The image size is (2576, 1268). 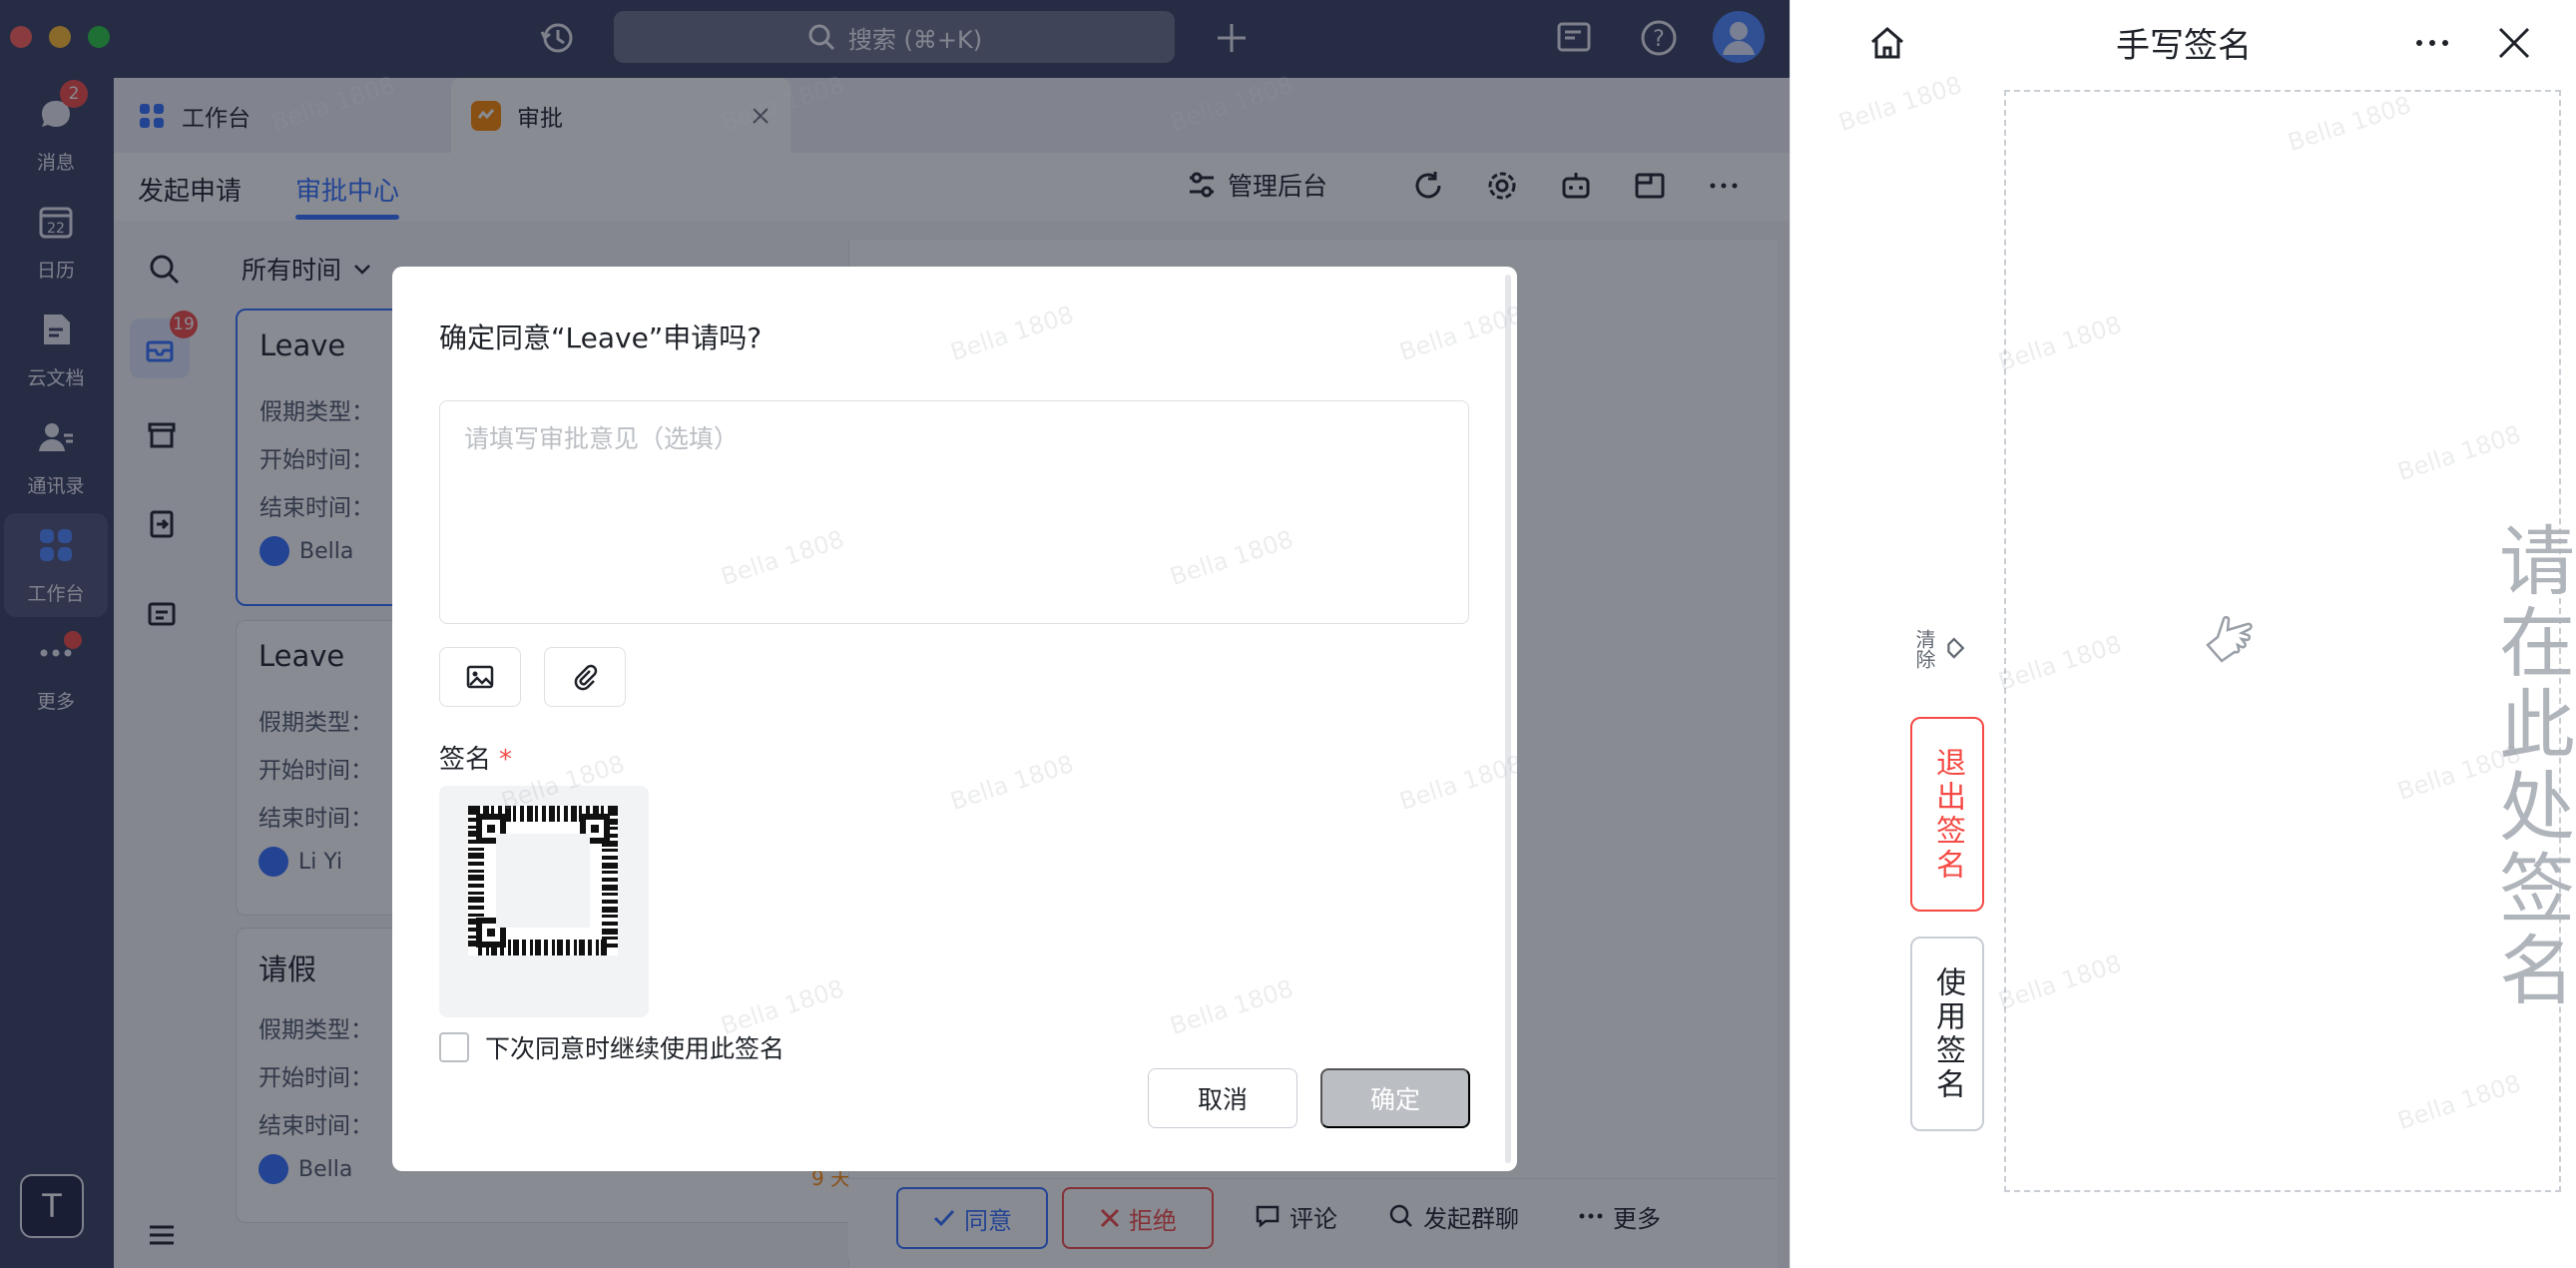 What do you see at coordinates (954, 512) in the screenshot?
I see `approval-opinion-input` at bounding box center [954, 512].